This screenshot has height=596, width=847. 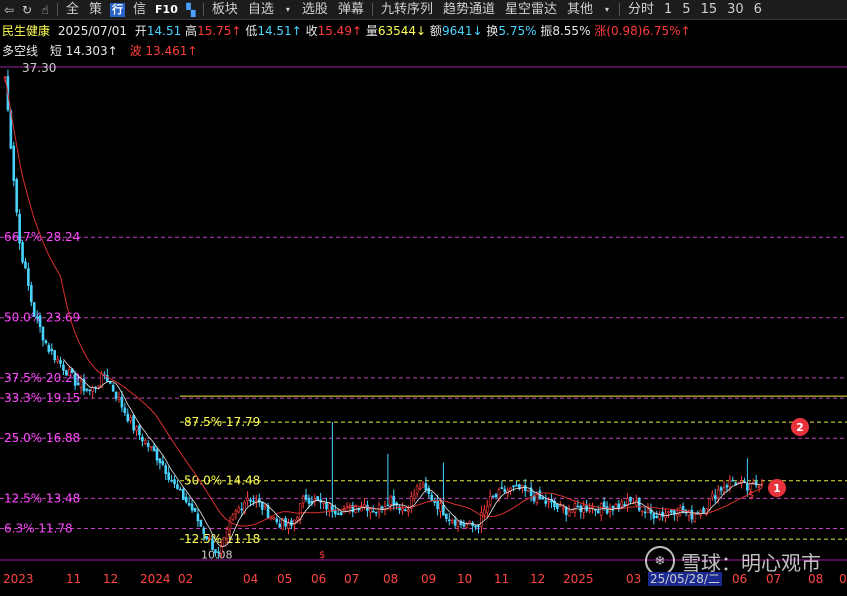 I want to click on period-fenshi: 分时, so click(x=641, y=9).